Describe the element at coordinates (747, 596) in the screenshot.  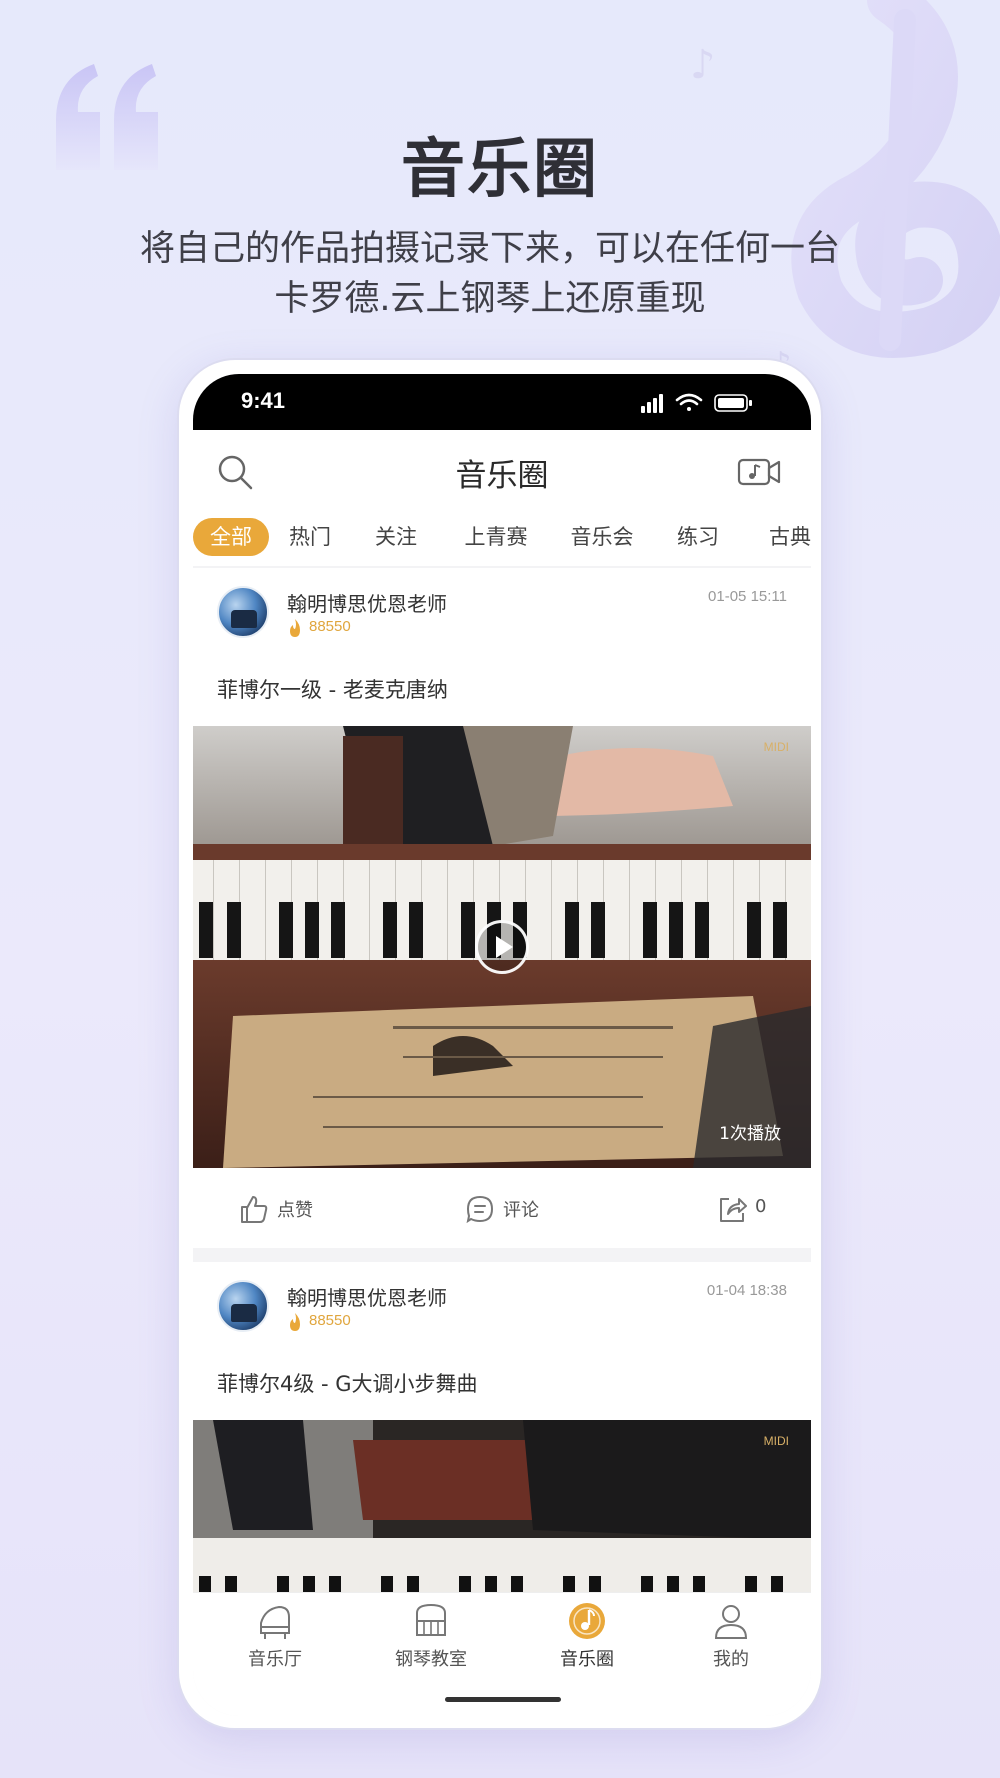
I see `post-time: 01-05 15:11` at that location.